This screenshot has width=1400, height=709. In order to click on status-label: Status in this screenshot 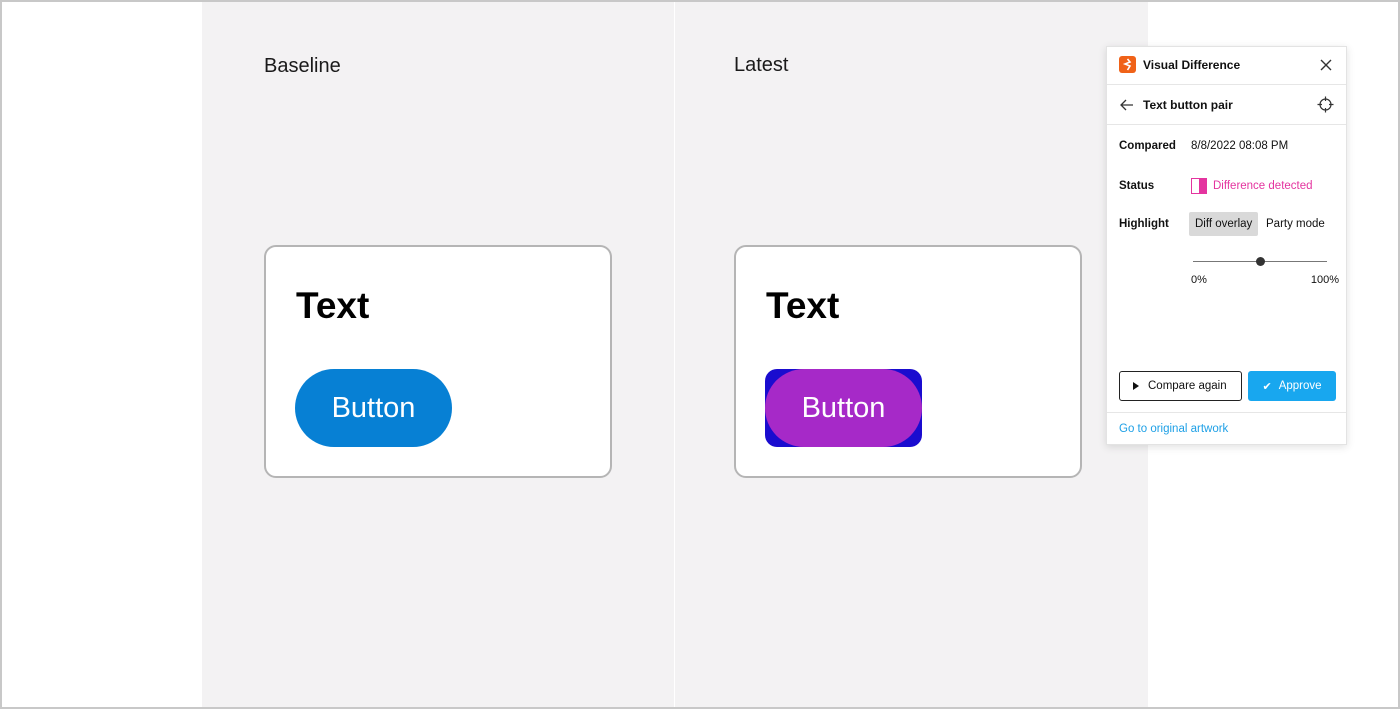, I will do `click(1137, 186)`.